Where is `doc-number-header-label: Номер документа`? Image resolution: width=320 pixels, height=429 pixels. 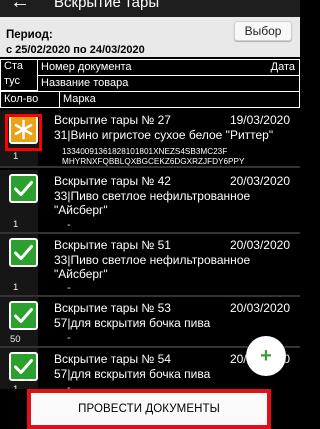 doc-number-header-label: Номер документа is located at coordinates (86, 67).